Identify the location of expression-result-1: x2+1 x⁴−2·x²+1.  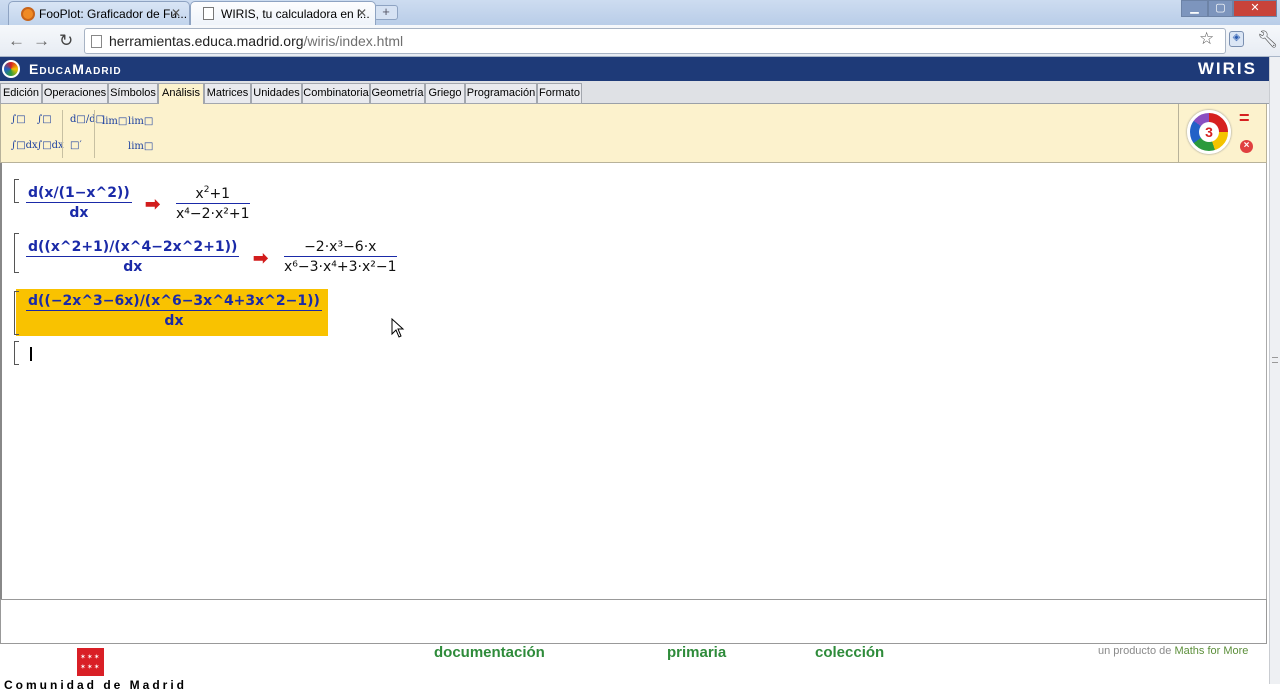
(213, 203).